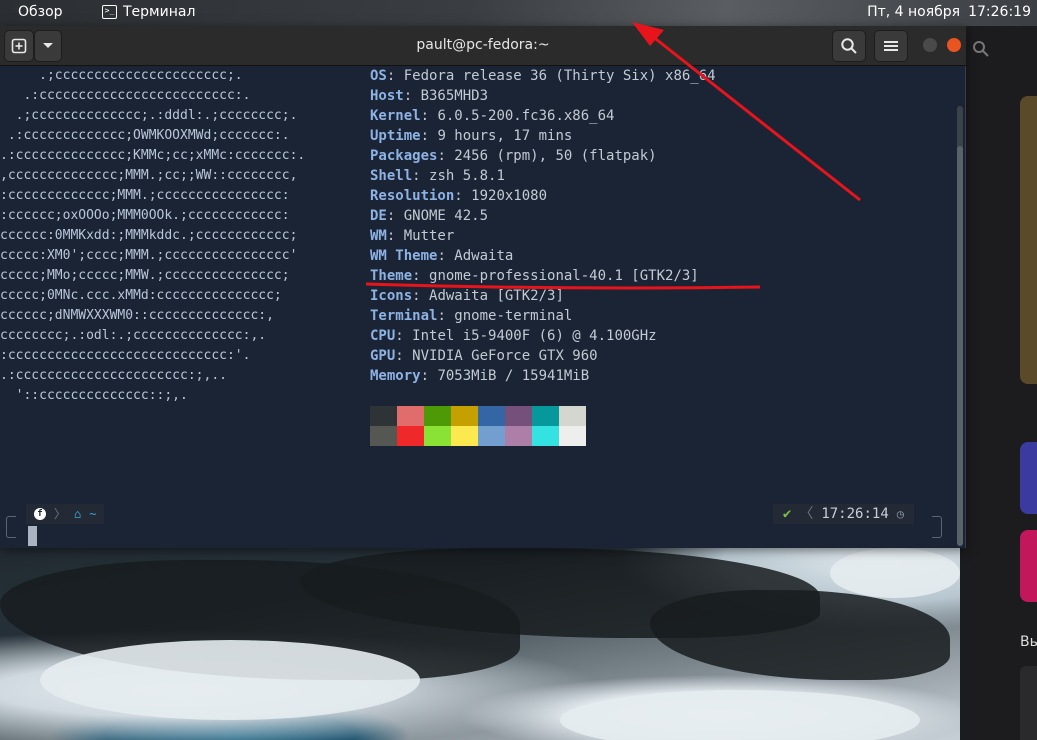 The image size is (1037, 740). What do you see at coordinates (149, 235) in the screenshot?
I see `logo-line: cccccc:0MMKxdd:;MMMkddc.;cccccccccccc;` at bounding box center [149, 235].